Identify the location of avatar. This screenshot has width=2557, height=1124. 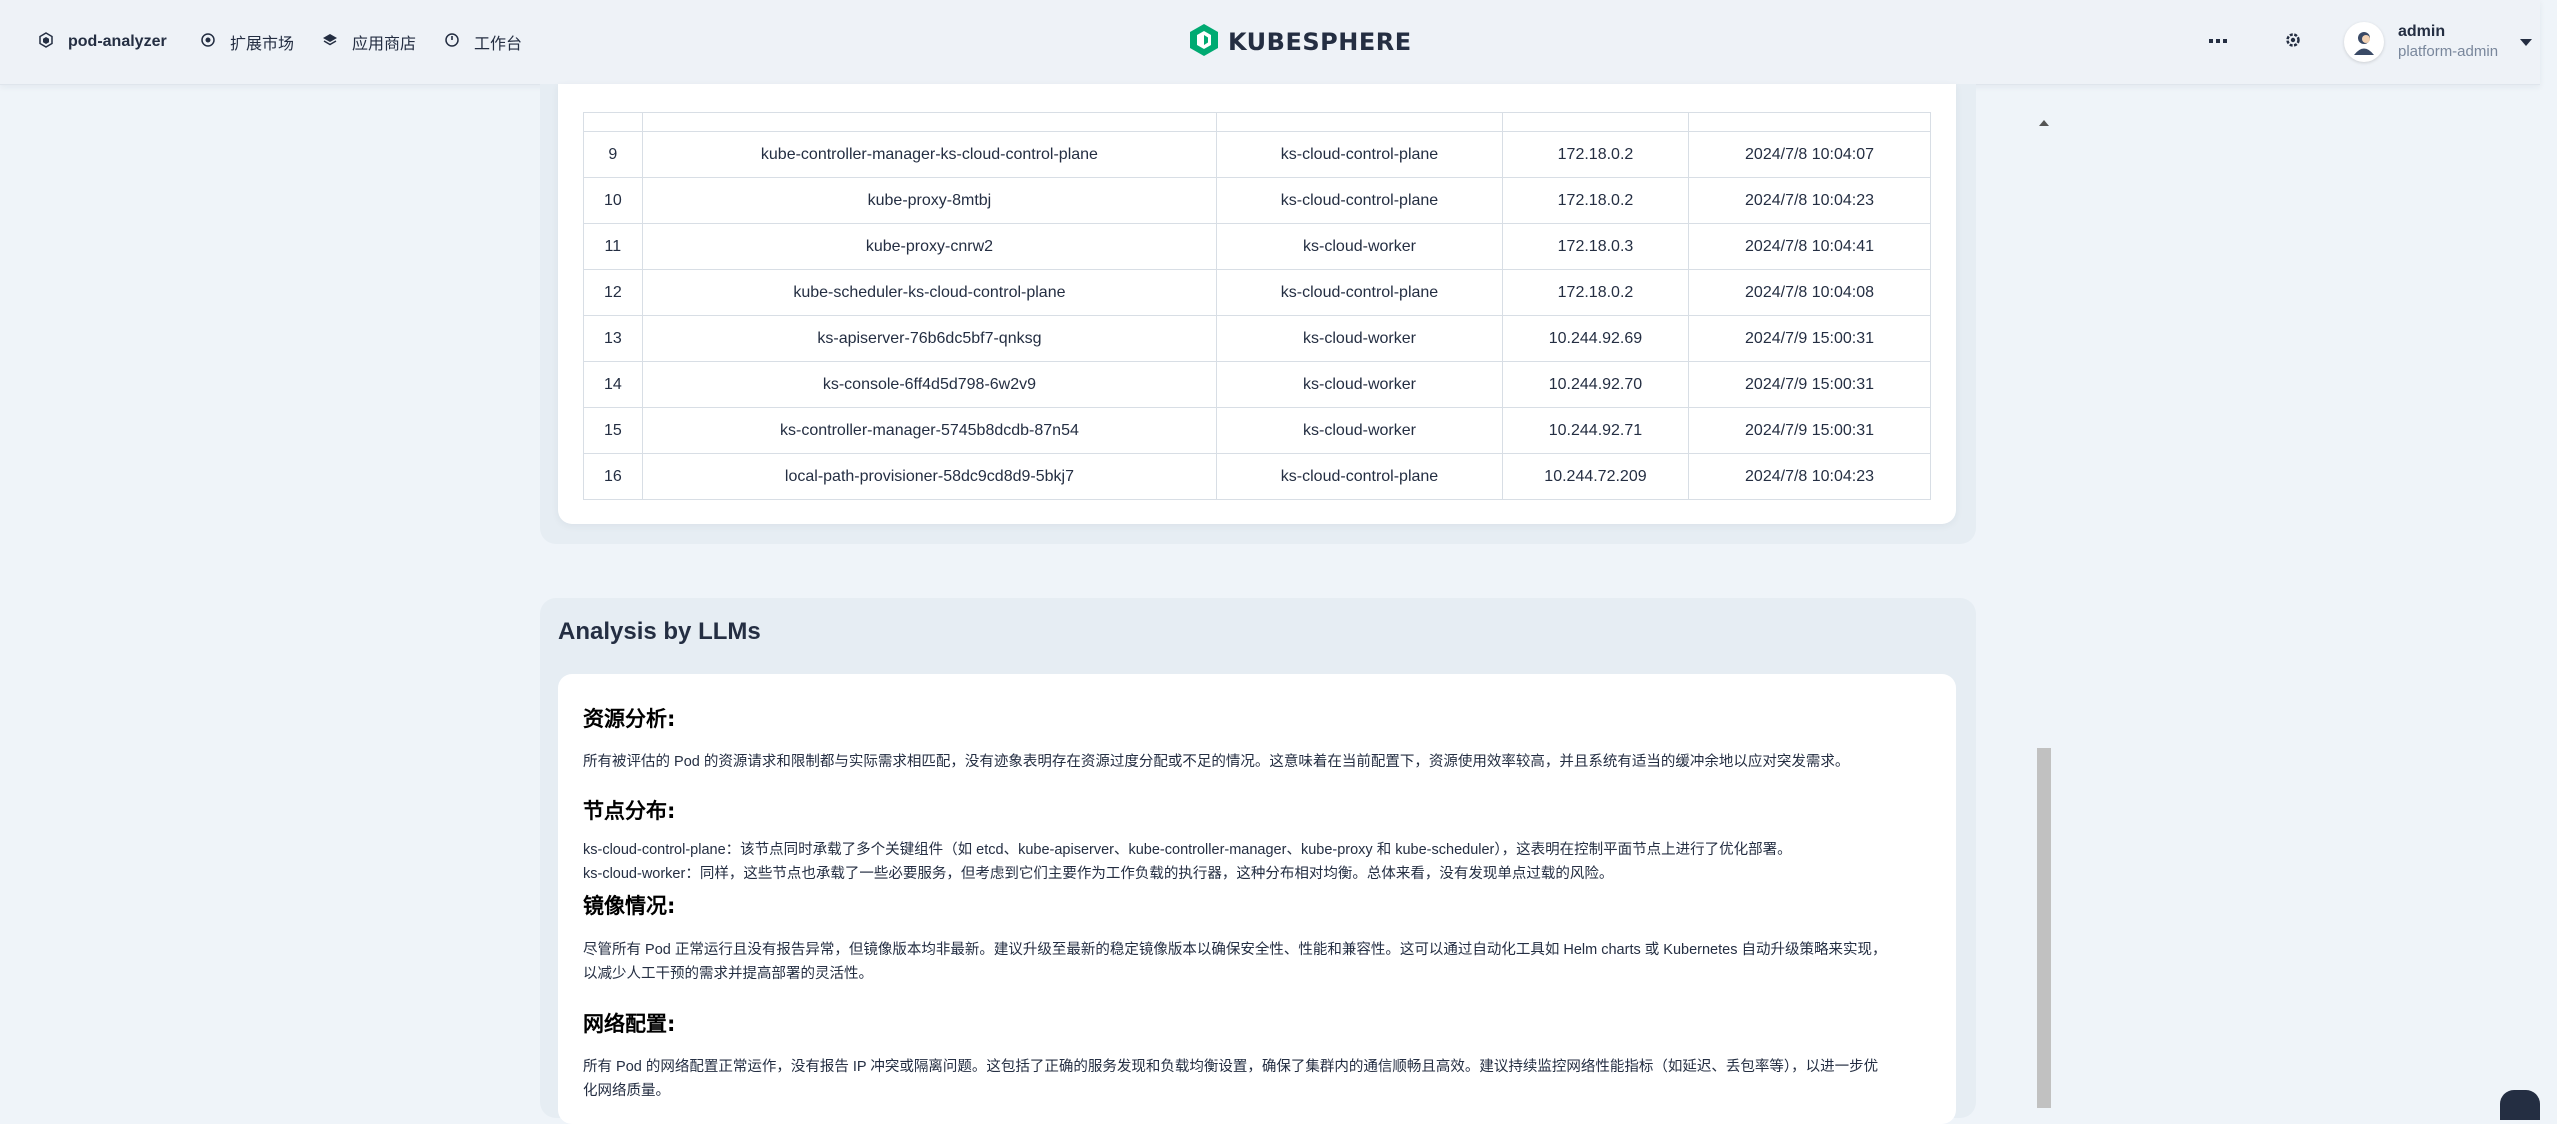
(2364, 42).